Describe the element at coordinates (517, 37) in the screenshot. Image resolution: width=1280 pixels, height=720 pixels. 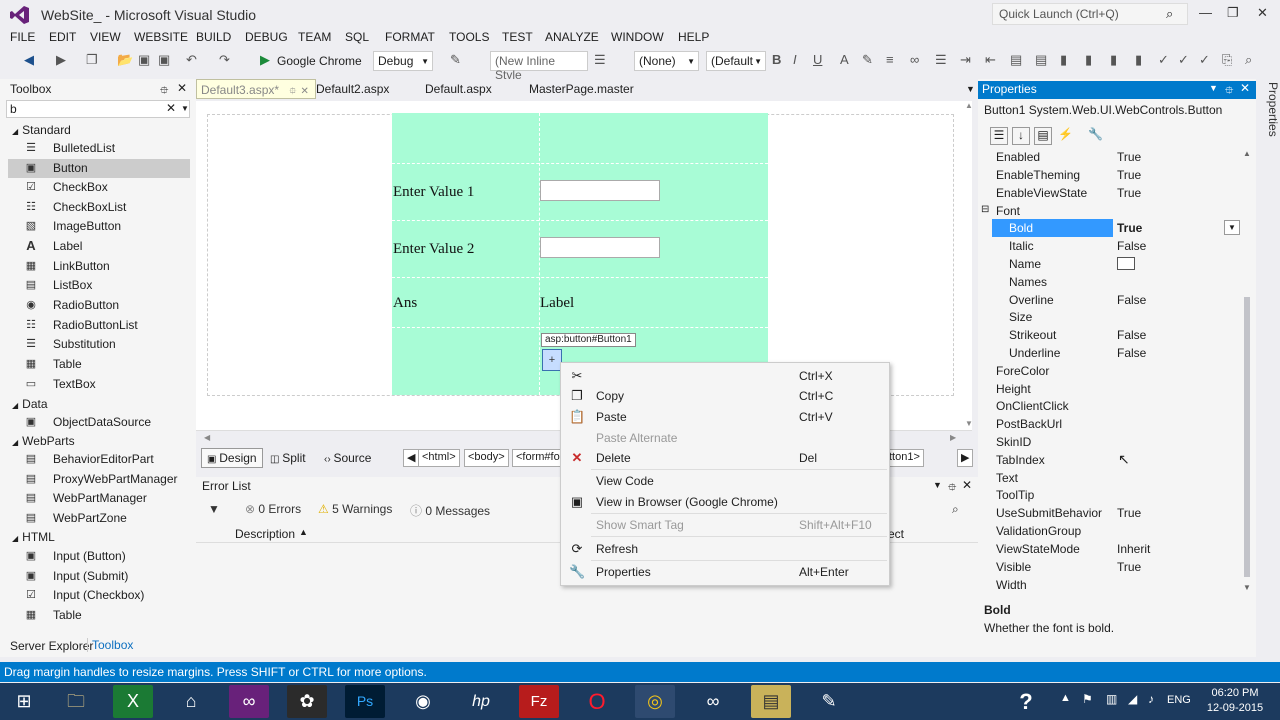
I see `menu-test: TEST` at that location.